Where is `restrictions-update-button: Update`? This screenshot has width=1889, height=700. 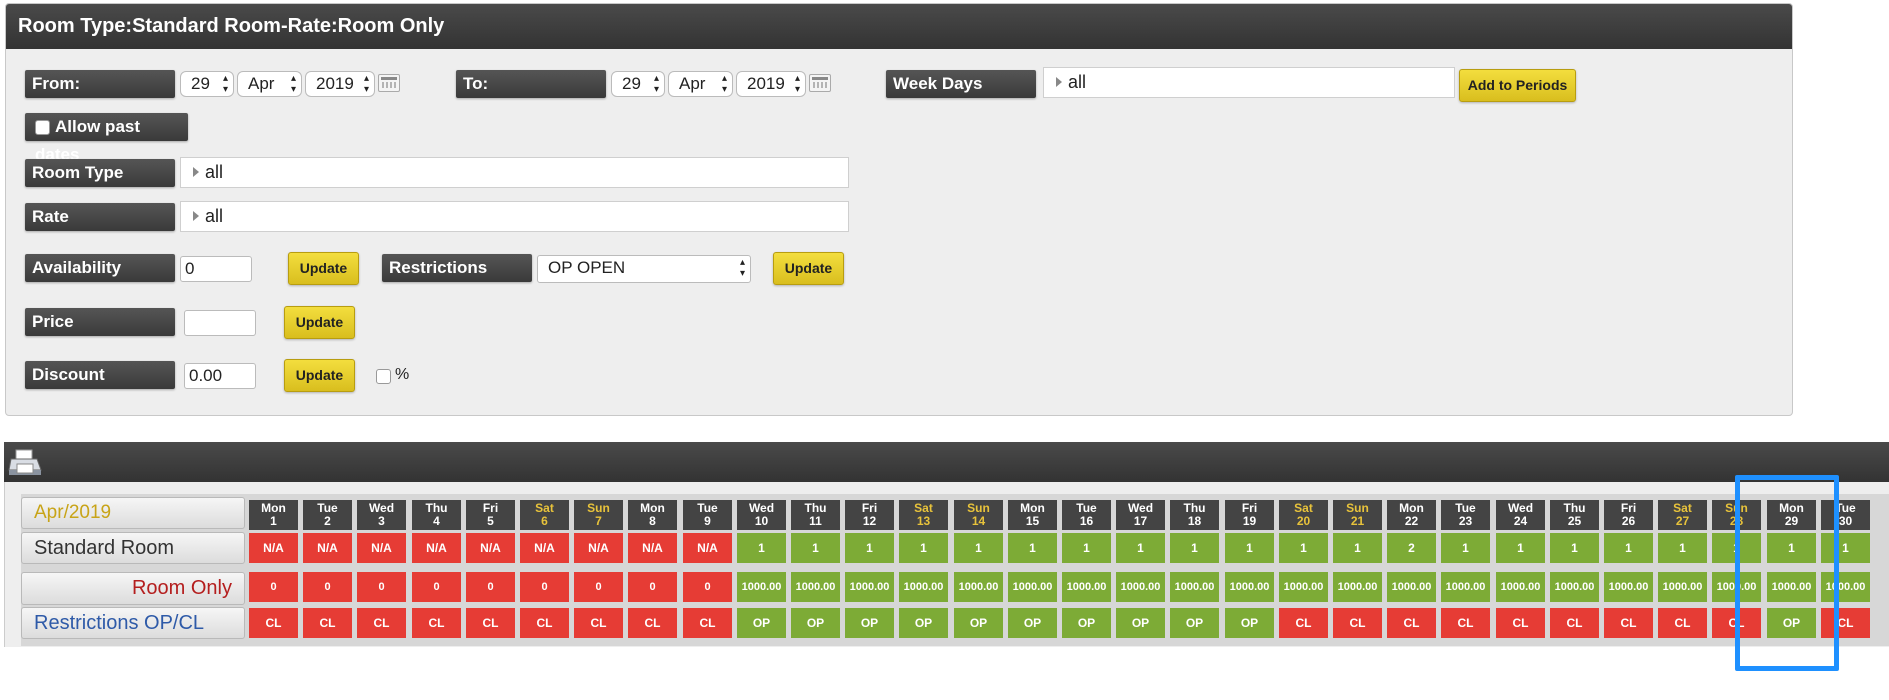
restrictions-update-button: Update is located at coordinates (808, 268).